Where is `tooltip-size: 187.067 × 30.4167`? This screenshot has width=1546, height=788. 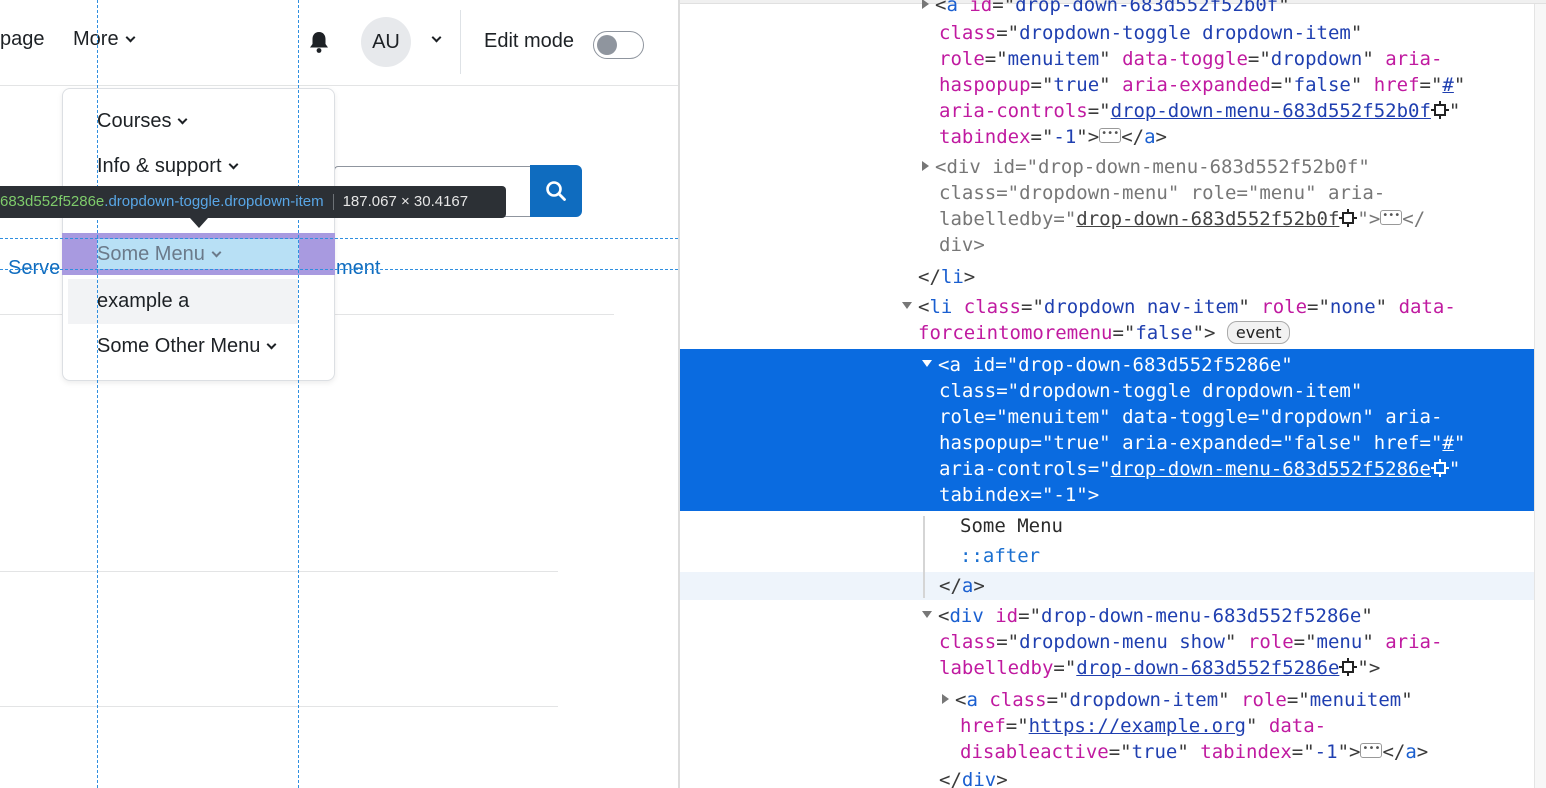 tooltip-size: 187.067 × 30.4167 is located at coordinates (405, 201).